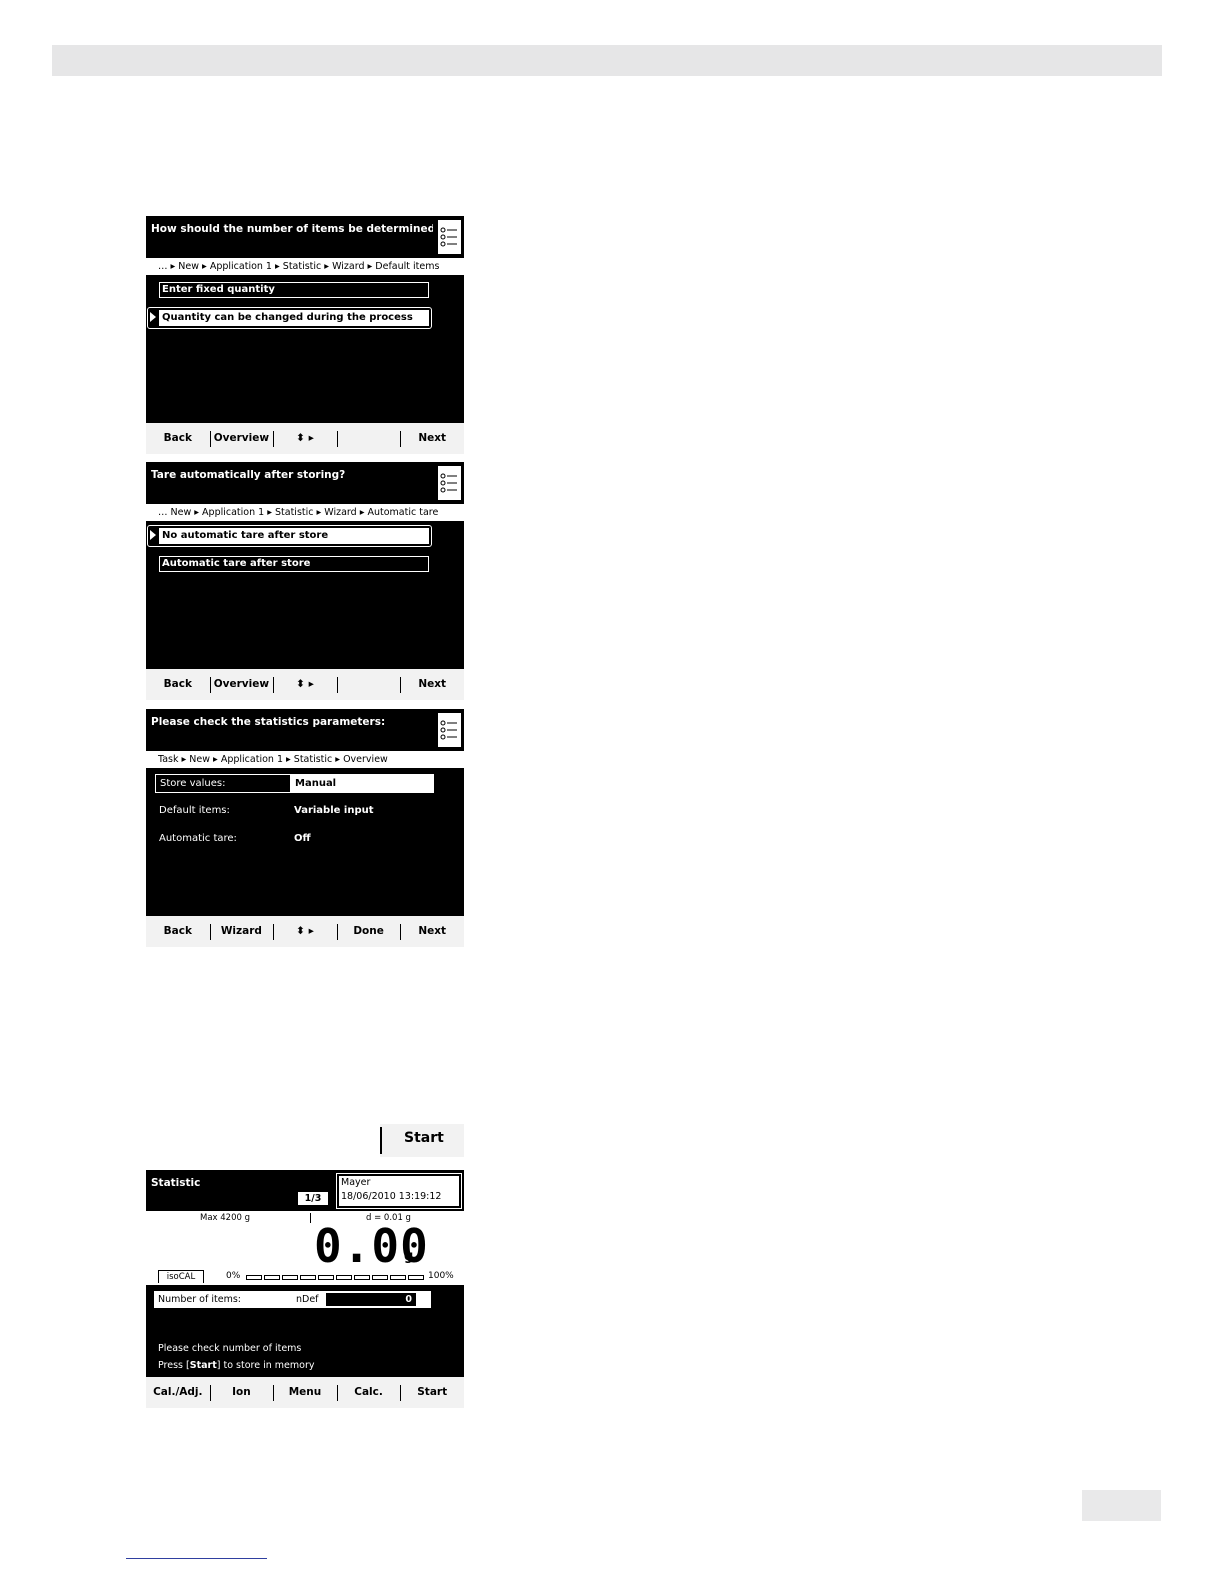 The image size is (1224, 1584). I want to click on calc-button: Calc., so click(368, 1392).